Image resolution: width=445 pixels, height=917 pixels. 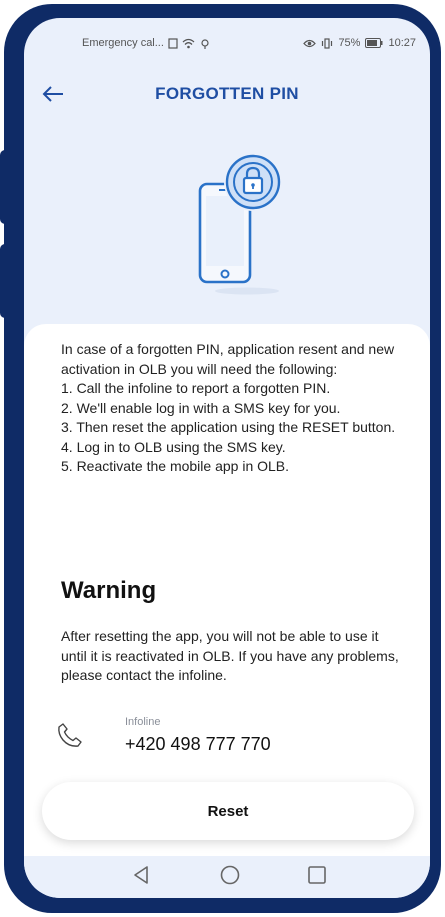 I want to click on status-bar: Emergency cal... 75% 10:27, so click(x=227, y=37).